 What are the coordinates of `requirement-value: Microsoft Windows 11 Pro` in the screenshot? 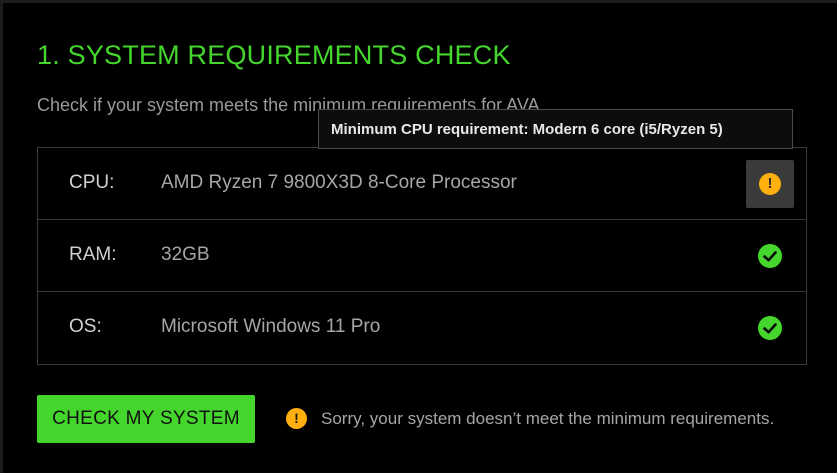 It's located at (271, 326).